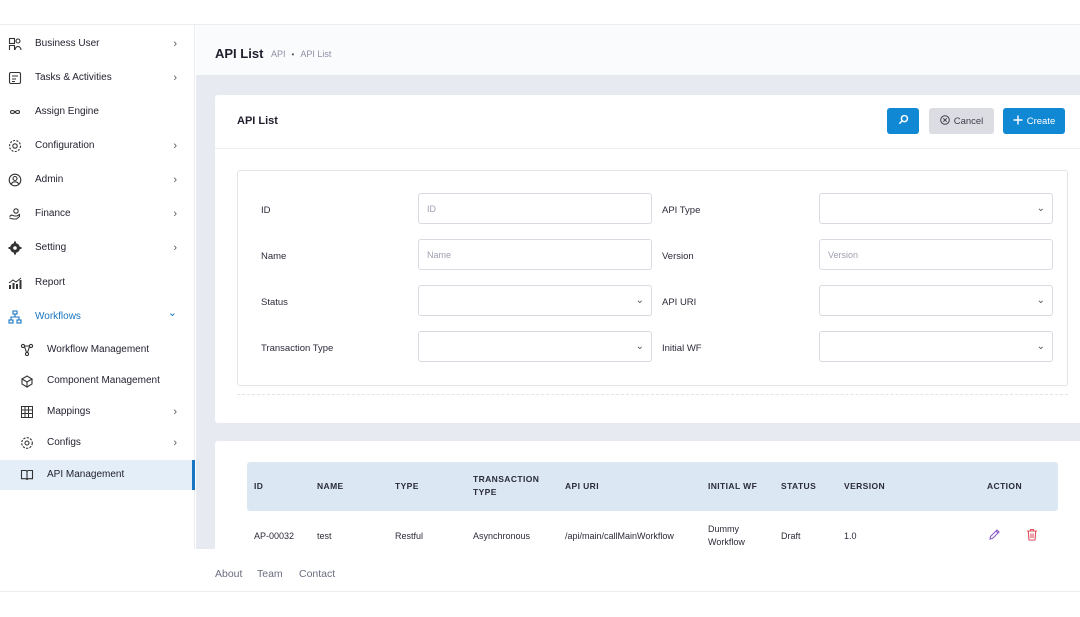 The width and height of the screenshot is (1080, 617). What do you see at coordinates (51, 247) in the screenshot?
I see `sidebar-item-label: Setting` at bounding box center [51, 247].